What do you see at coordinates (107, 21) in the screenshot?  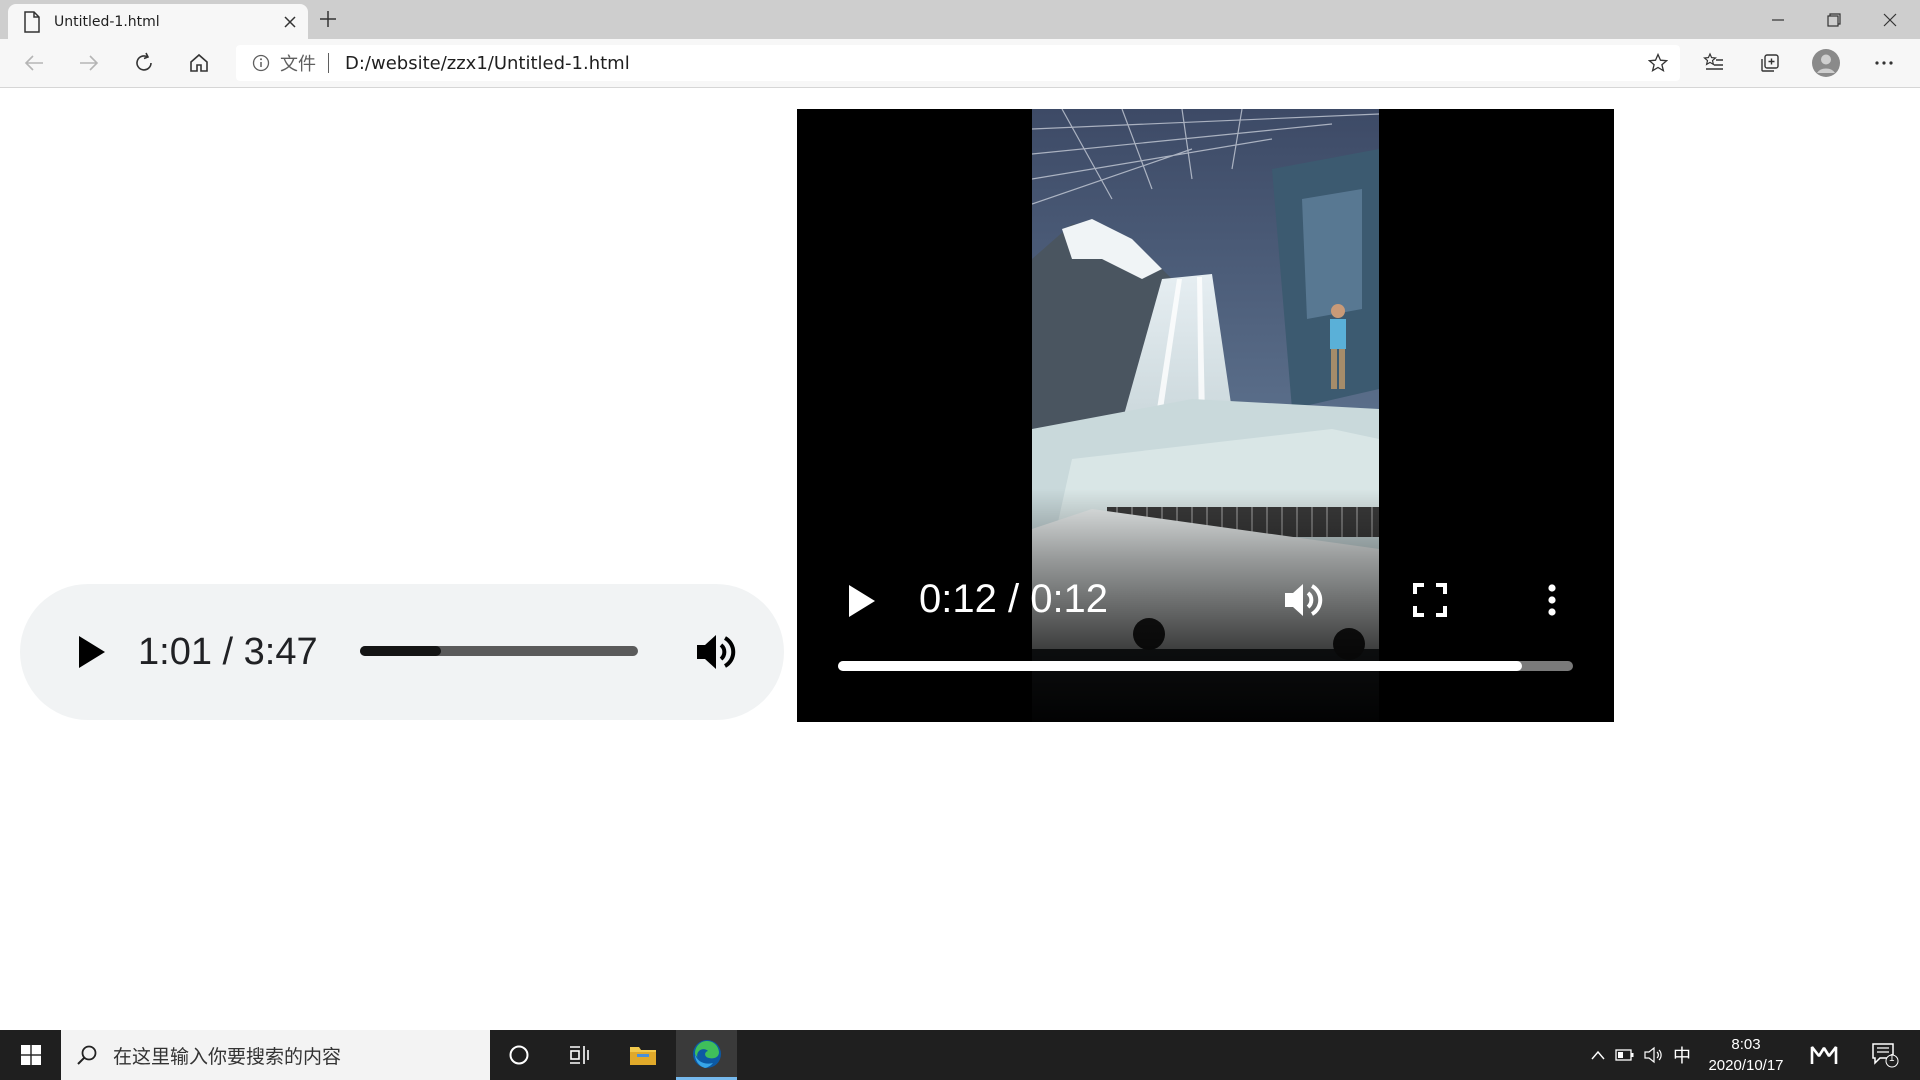 I see `tab-title: Untitled-1.html` at bounding box center [107, 21].